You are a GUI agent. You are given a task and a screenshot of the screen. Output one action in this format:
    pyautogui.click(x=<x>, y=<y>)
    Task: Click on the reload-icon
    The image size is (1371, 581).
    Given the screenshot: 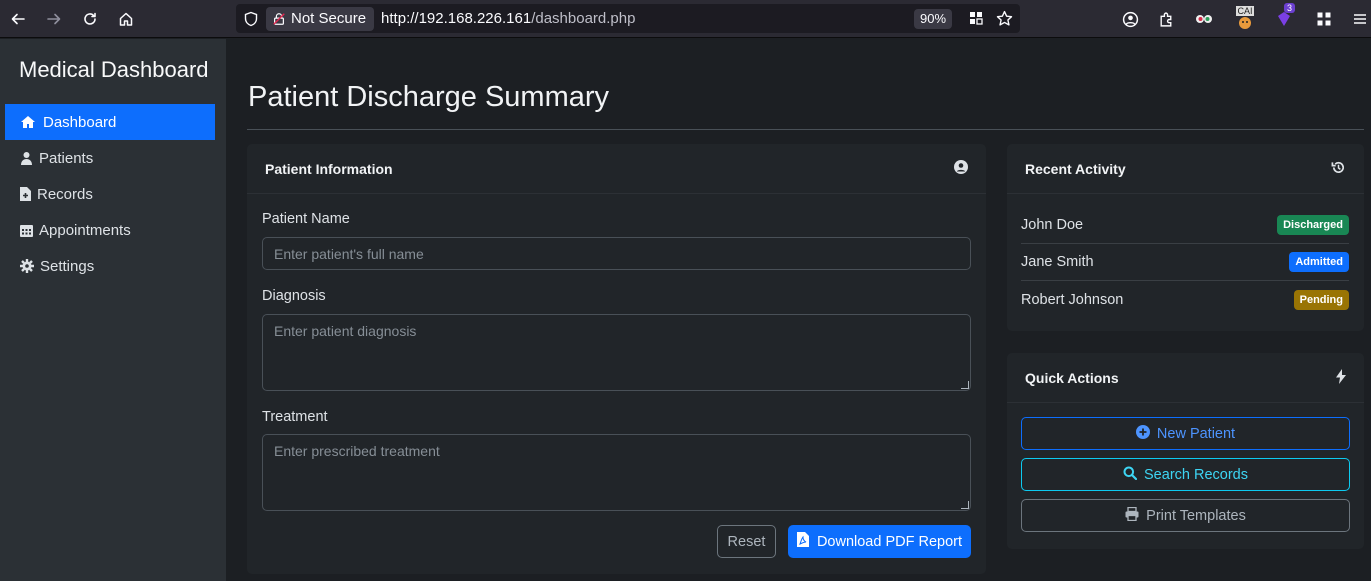 What is the action you would take?
    pyautogui.click(x=90, y=18)
    